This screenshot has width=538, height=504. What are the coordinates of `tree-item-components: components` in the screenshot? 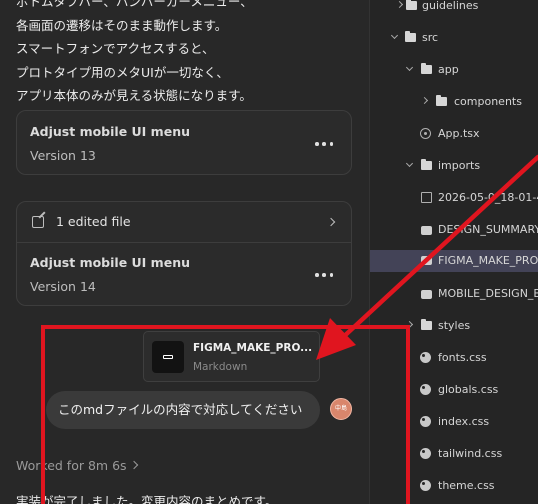 It's located at (454, 102).